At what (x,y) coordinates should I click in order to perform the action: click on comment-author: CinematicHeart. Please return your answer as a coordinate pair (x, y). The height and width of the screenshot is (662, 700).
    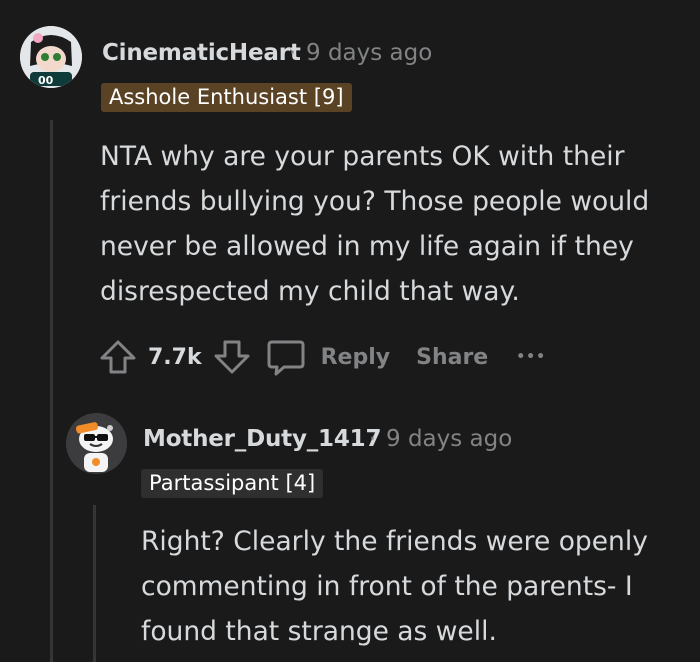
    Looking at the image, I should click on (201, 53).